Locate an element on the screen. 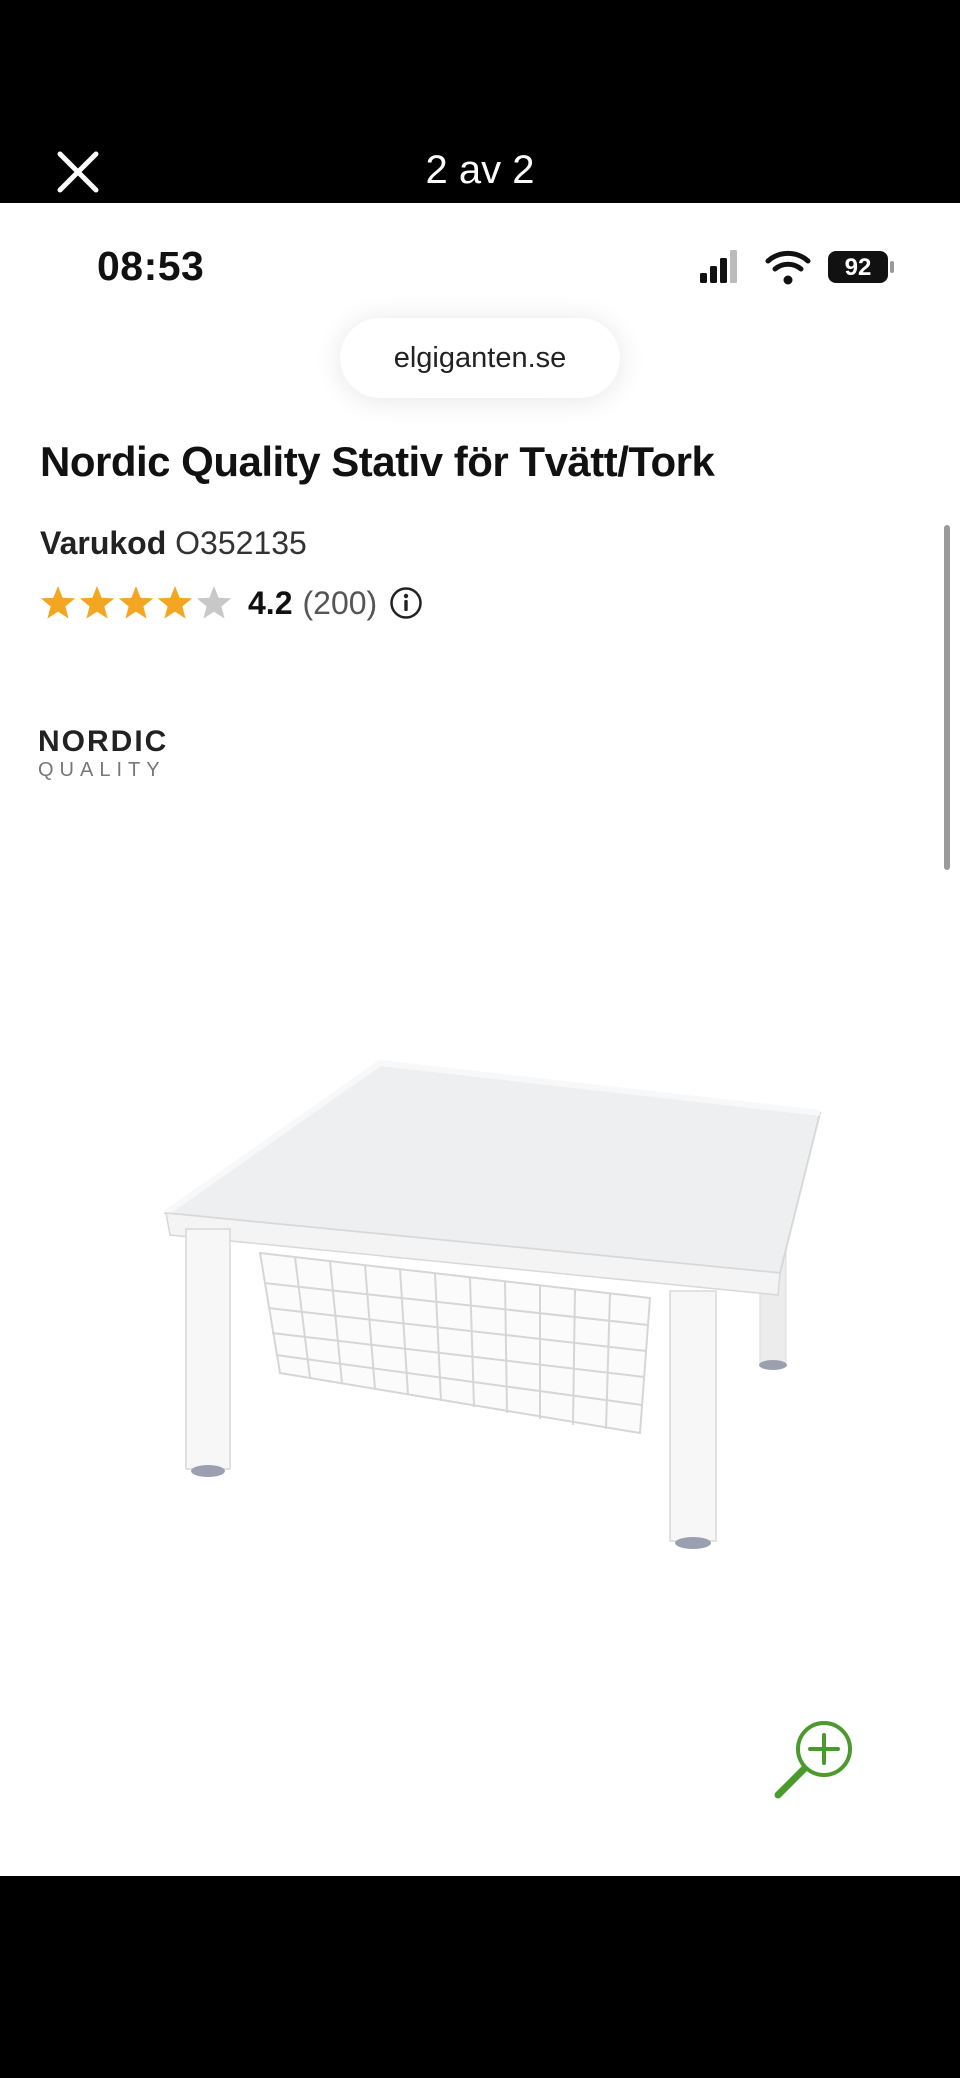  zoom-in-icon is located at coordinates (813, 1760).